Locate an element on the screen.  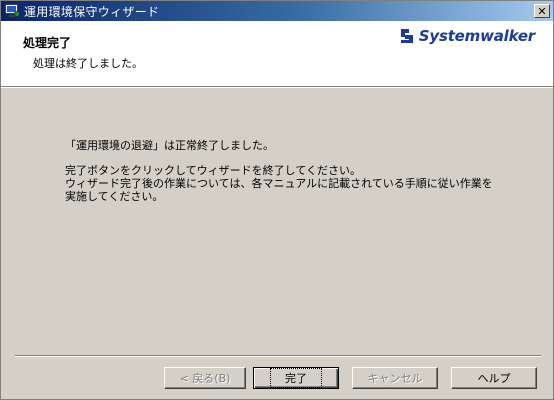
instruction-line-3: 実施してください。 is located at coordinates (114, 196).